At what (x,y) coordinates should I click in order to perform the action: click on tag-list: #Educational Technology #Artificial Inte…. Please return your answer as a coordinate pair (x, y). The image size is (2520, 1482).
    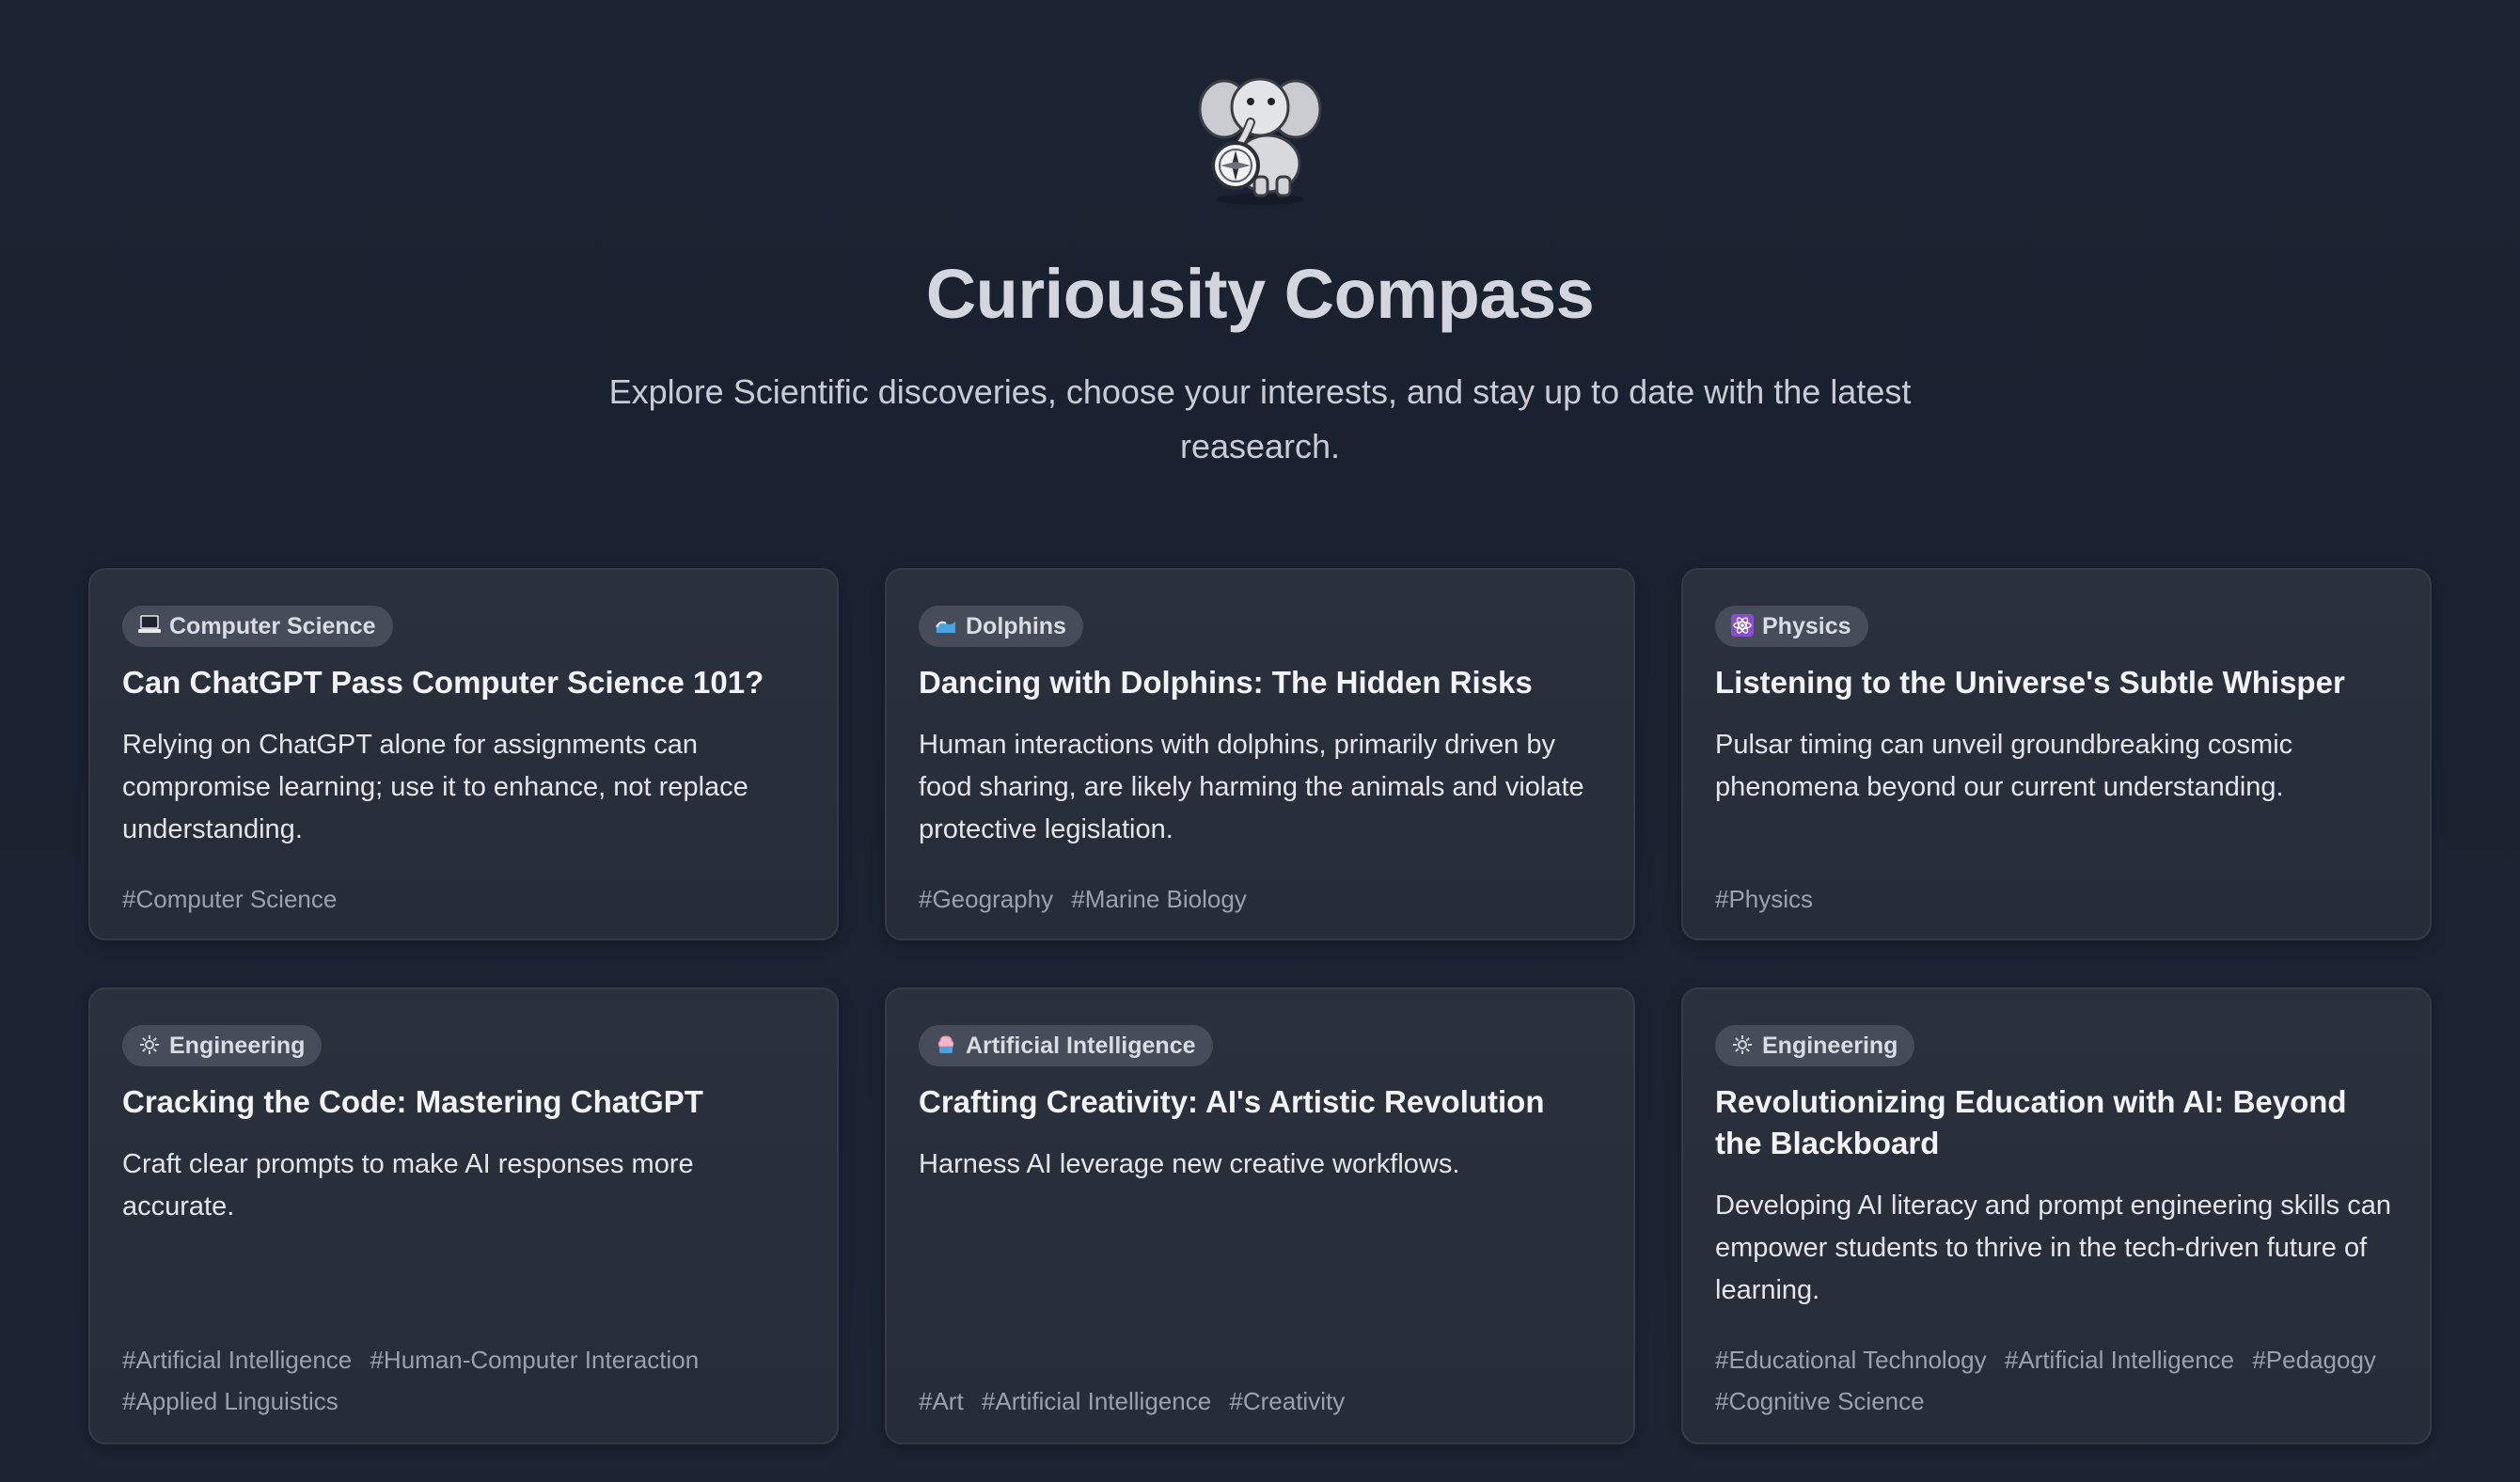
    Looking at the image, I should click on (2058, 1380).